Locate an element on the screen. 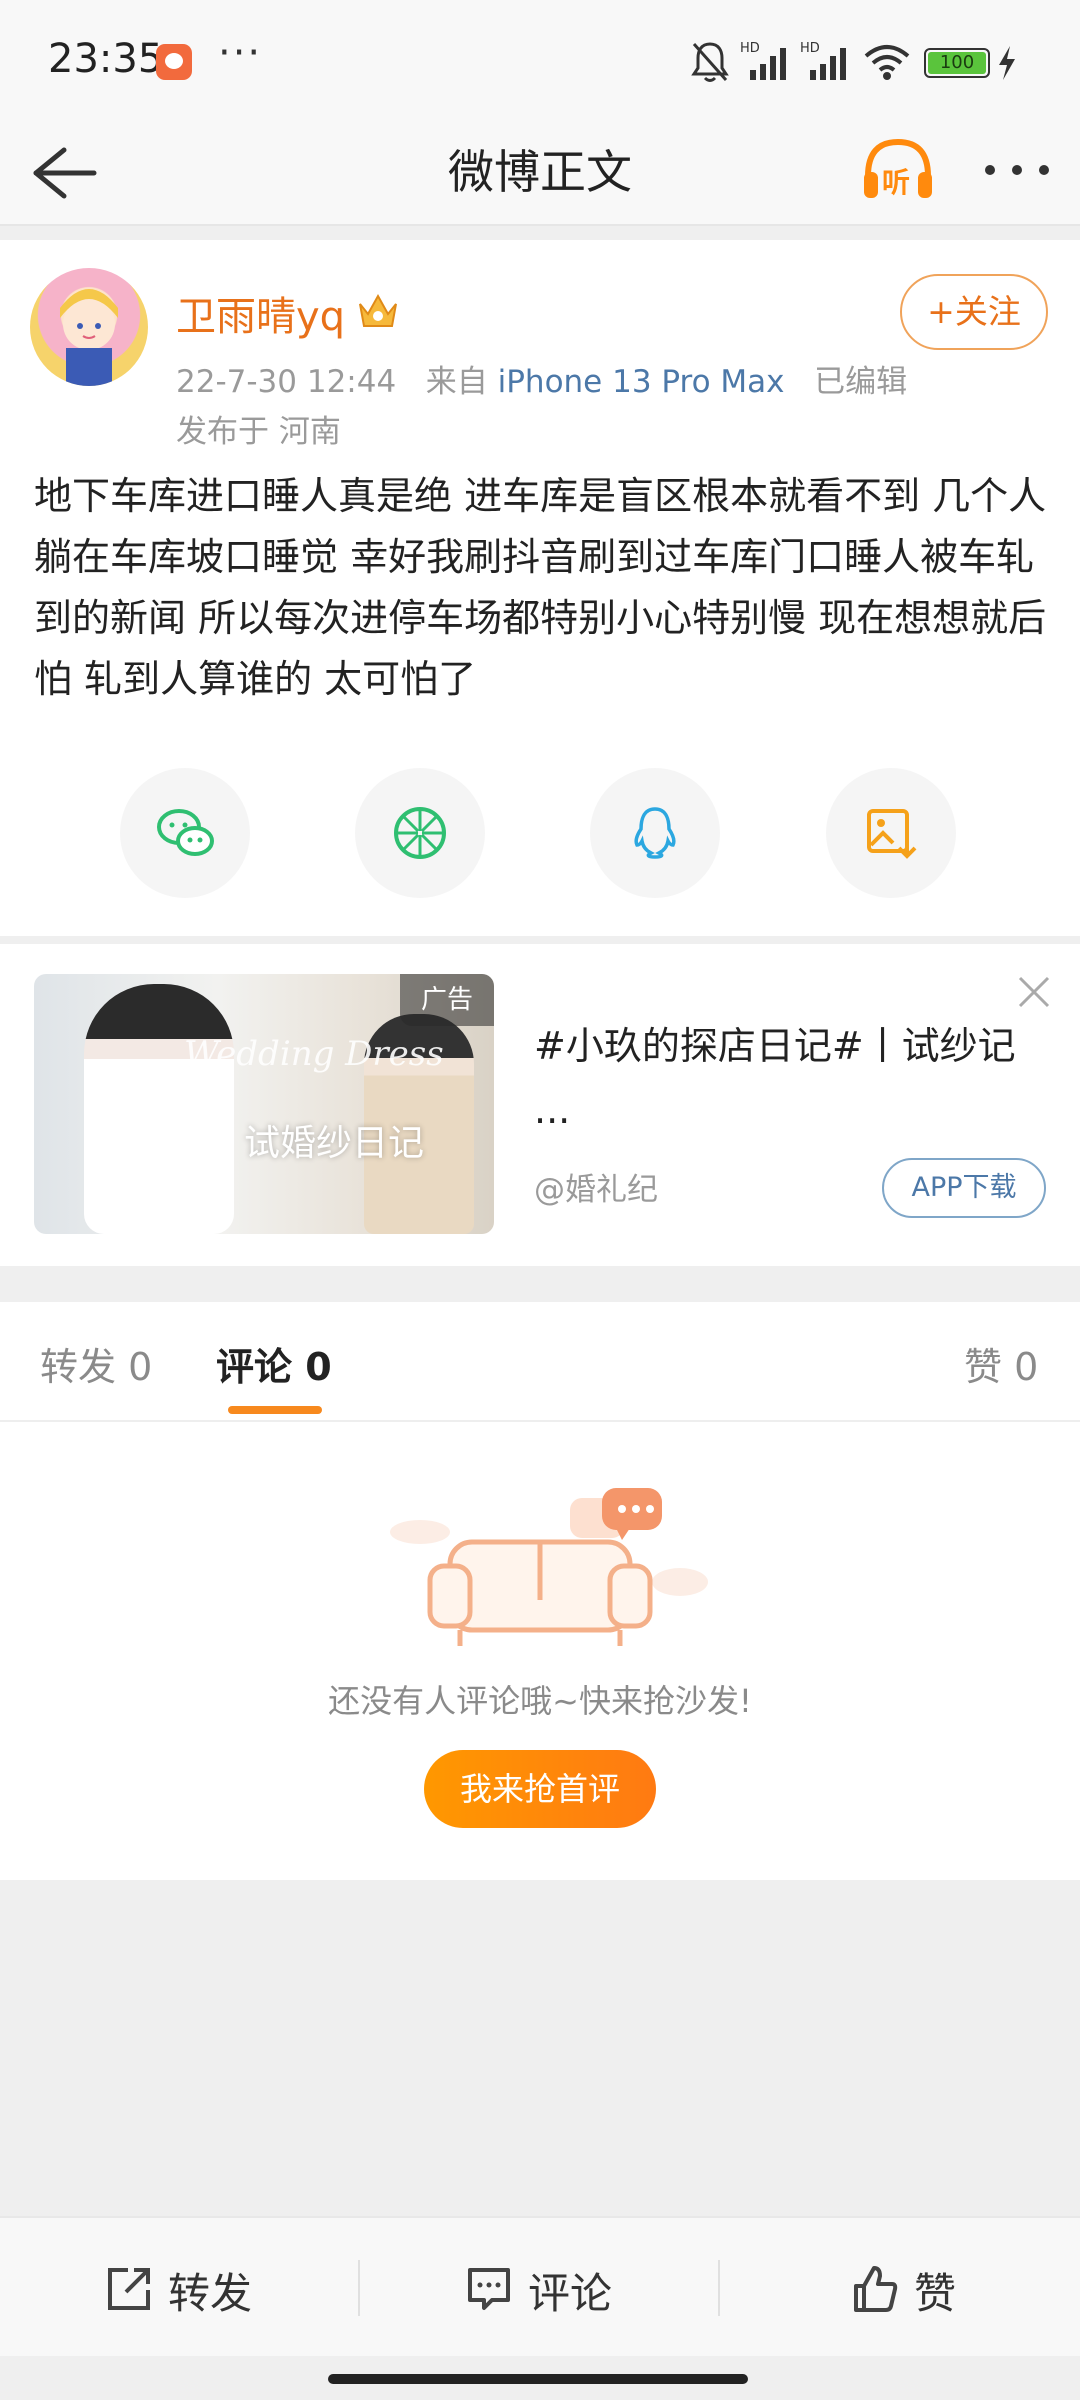 The height and width of the screenshot is (2400, 1080). close-icon is located at coordinates (1034, 992).